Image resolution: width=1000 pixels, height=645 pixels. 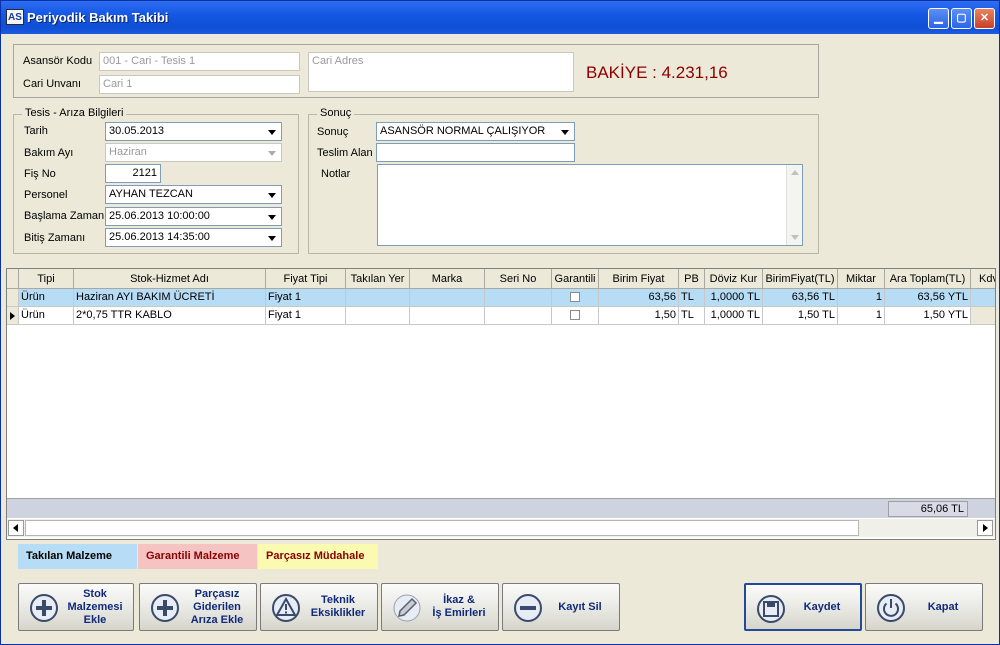 I want to click on minimize-button: ▁, so click(x=938, y=18).